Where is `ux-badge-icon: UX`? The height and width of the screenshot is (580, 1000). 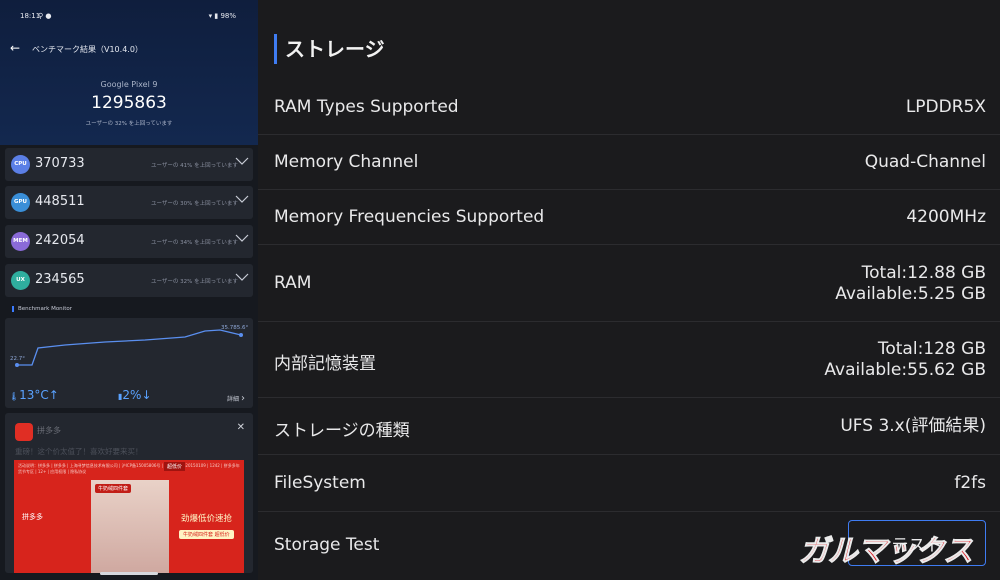 ux-badge-icon: UX is located at coordinates (20, 280).